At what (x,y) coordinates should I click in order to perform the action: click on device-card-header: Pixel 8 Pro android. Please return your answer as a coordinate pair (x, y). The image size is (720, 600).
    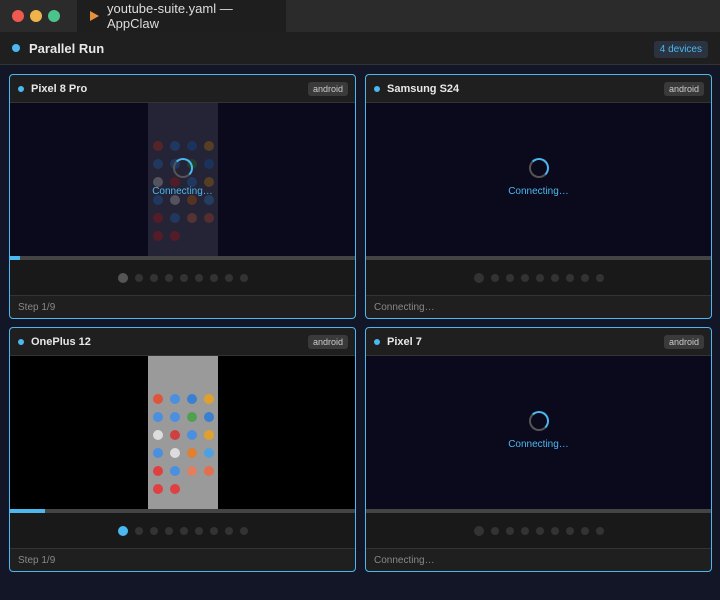
    Looking at the image, I should click on (182, 89).